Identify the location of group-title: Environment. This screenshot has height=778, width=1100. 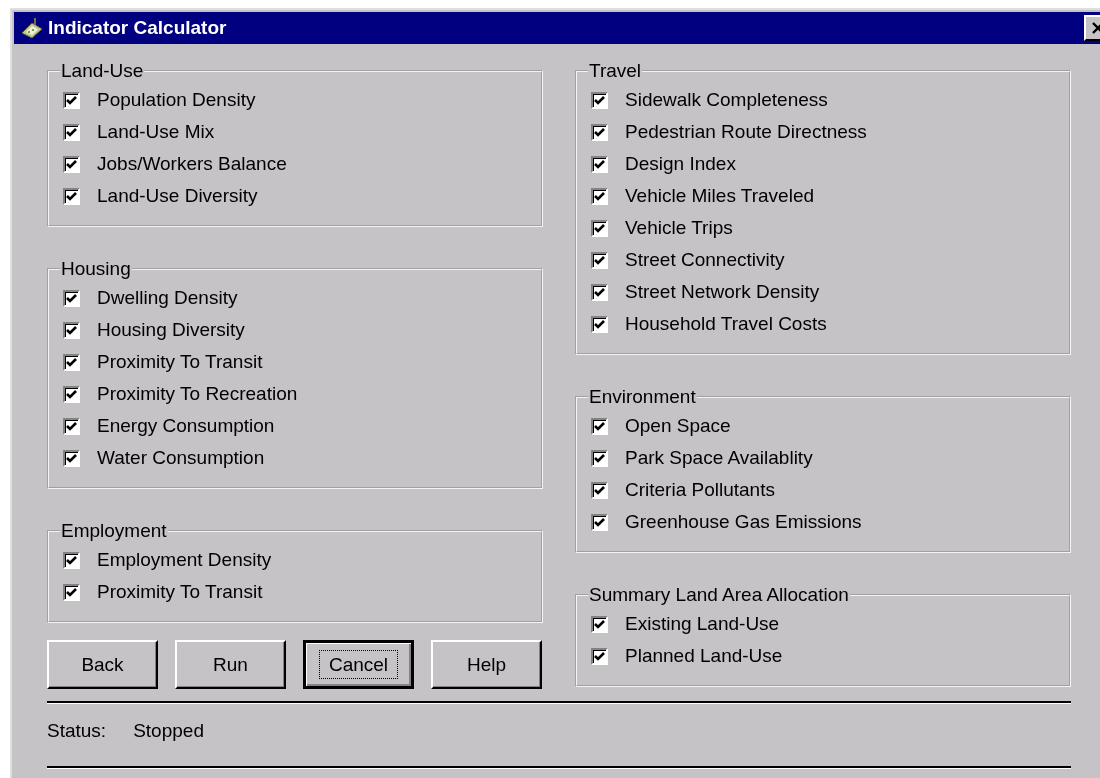
(642, 397).